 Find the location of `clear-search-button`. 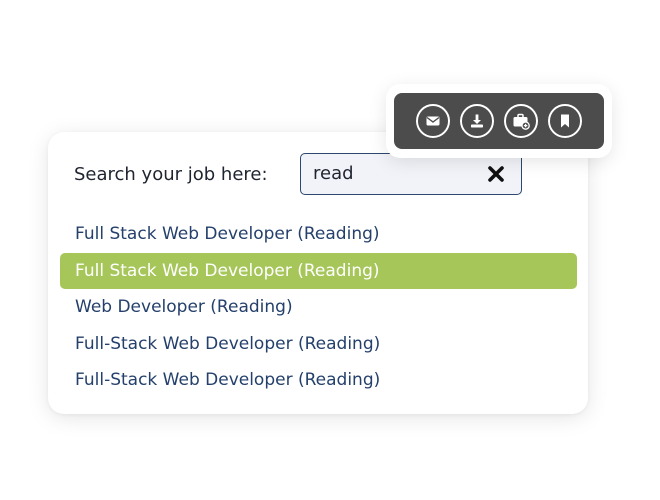

clear-search-button is located at coordinates (496, 174).